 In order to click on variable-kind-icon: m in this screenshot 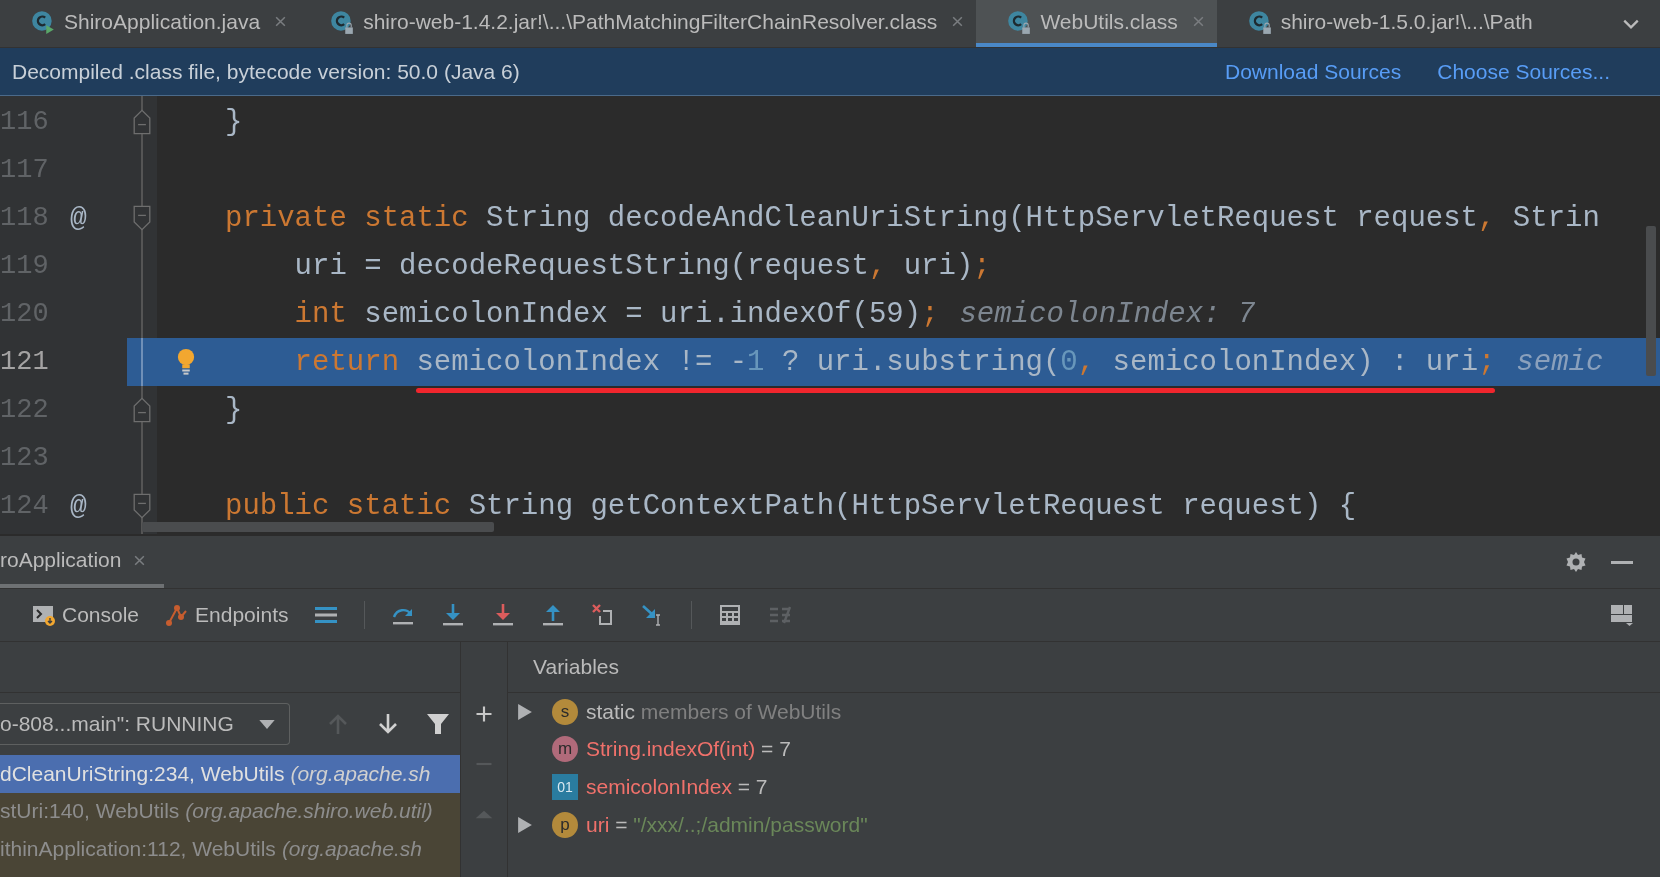, I will do `click(565, 749)`.